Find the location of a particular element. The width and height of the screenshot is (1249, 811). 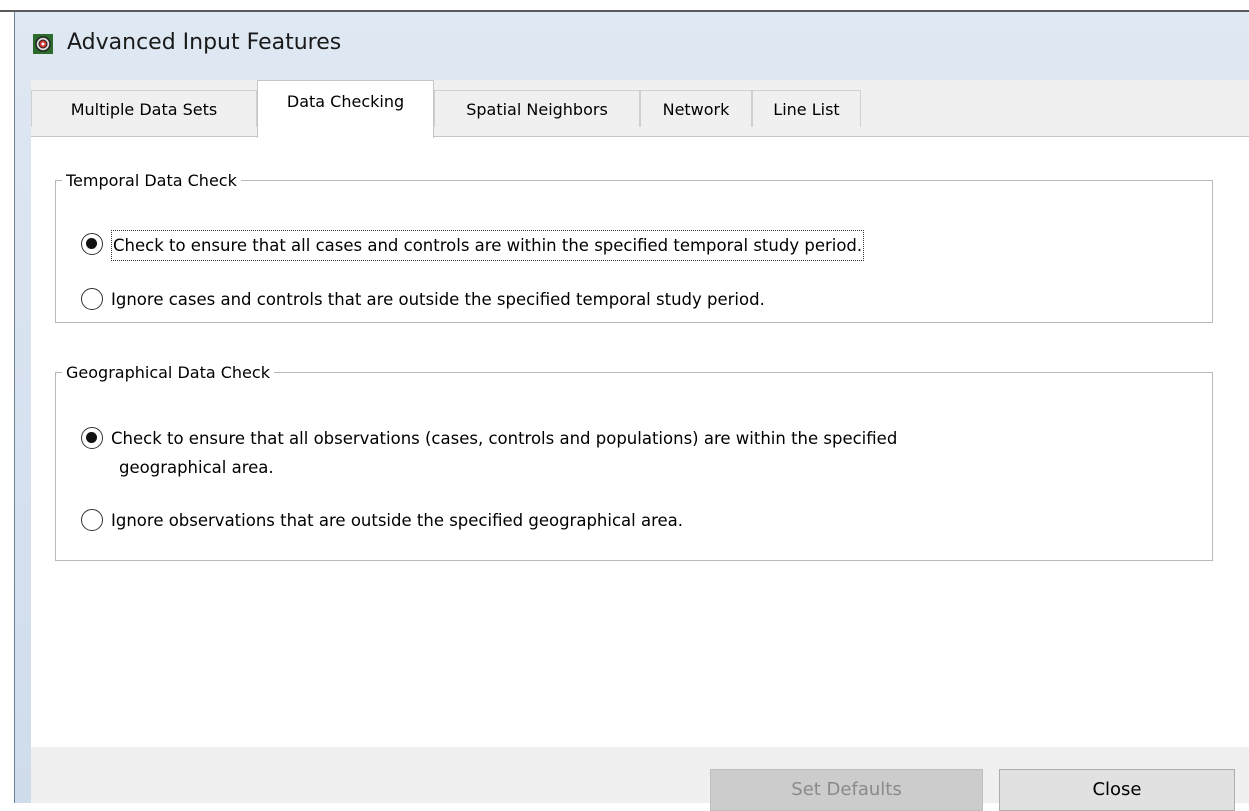

temporal-ignore-radio is located at coordinates (92, 299).